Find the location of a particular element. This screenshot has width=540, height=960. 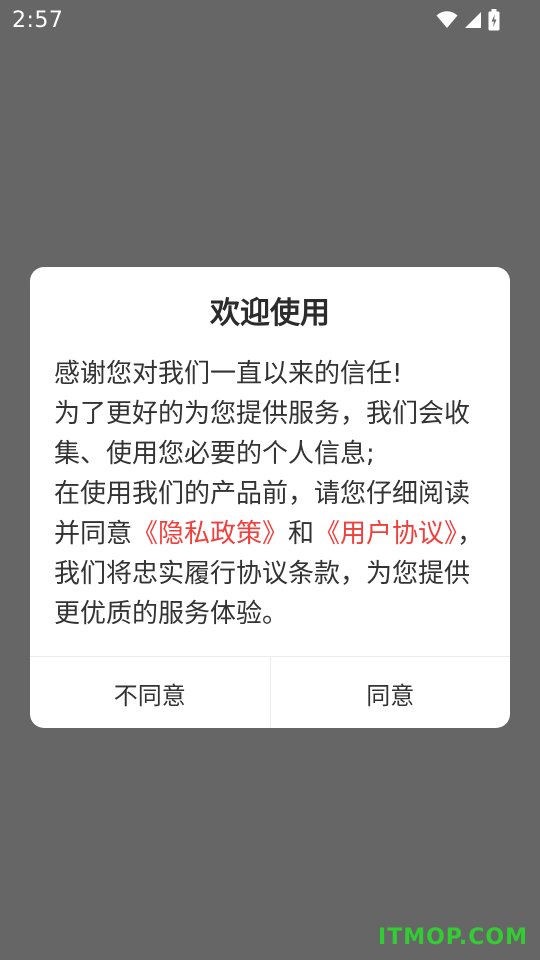

battery-charging-icon is located at coordinates (494, 20).